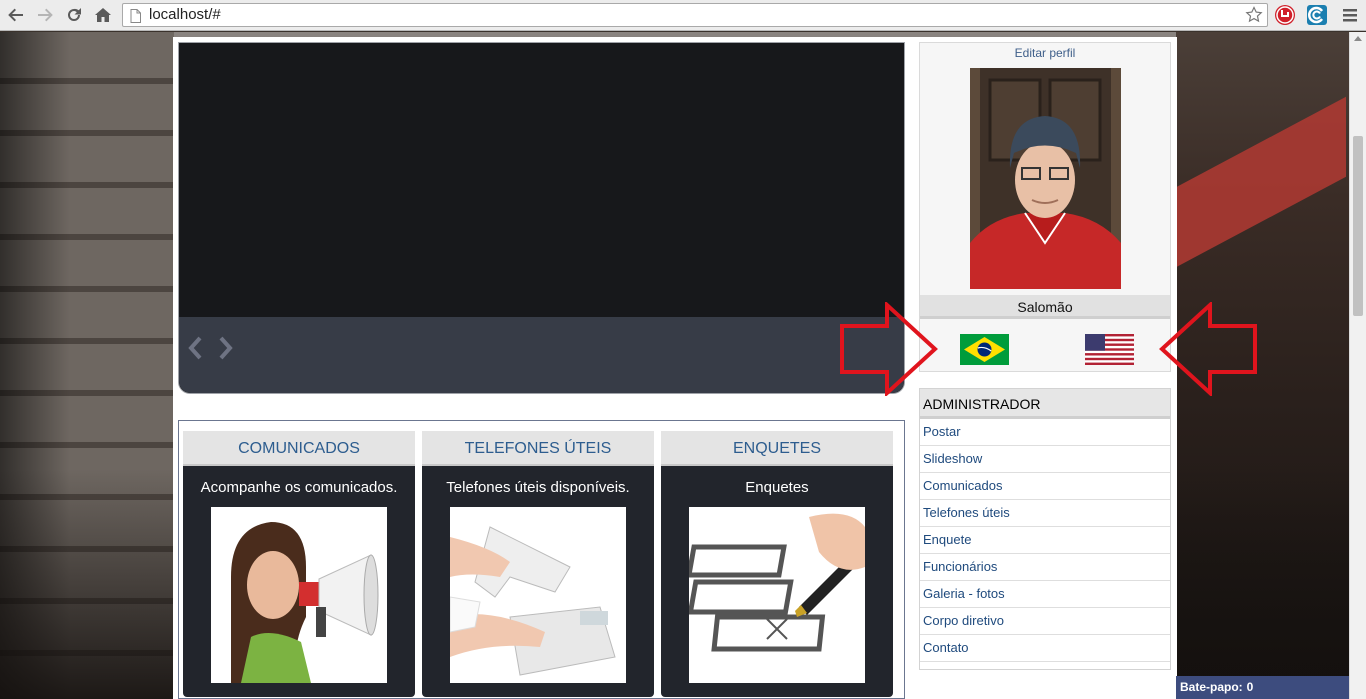  I want to click on scroll-thumb, so click(1358, 226).